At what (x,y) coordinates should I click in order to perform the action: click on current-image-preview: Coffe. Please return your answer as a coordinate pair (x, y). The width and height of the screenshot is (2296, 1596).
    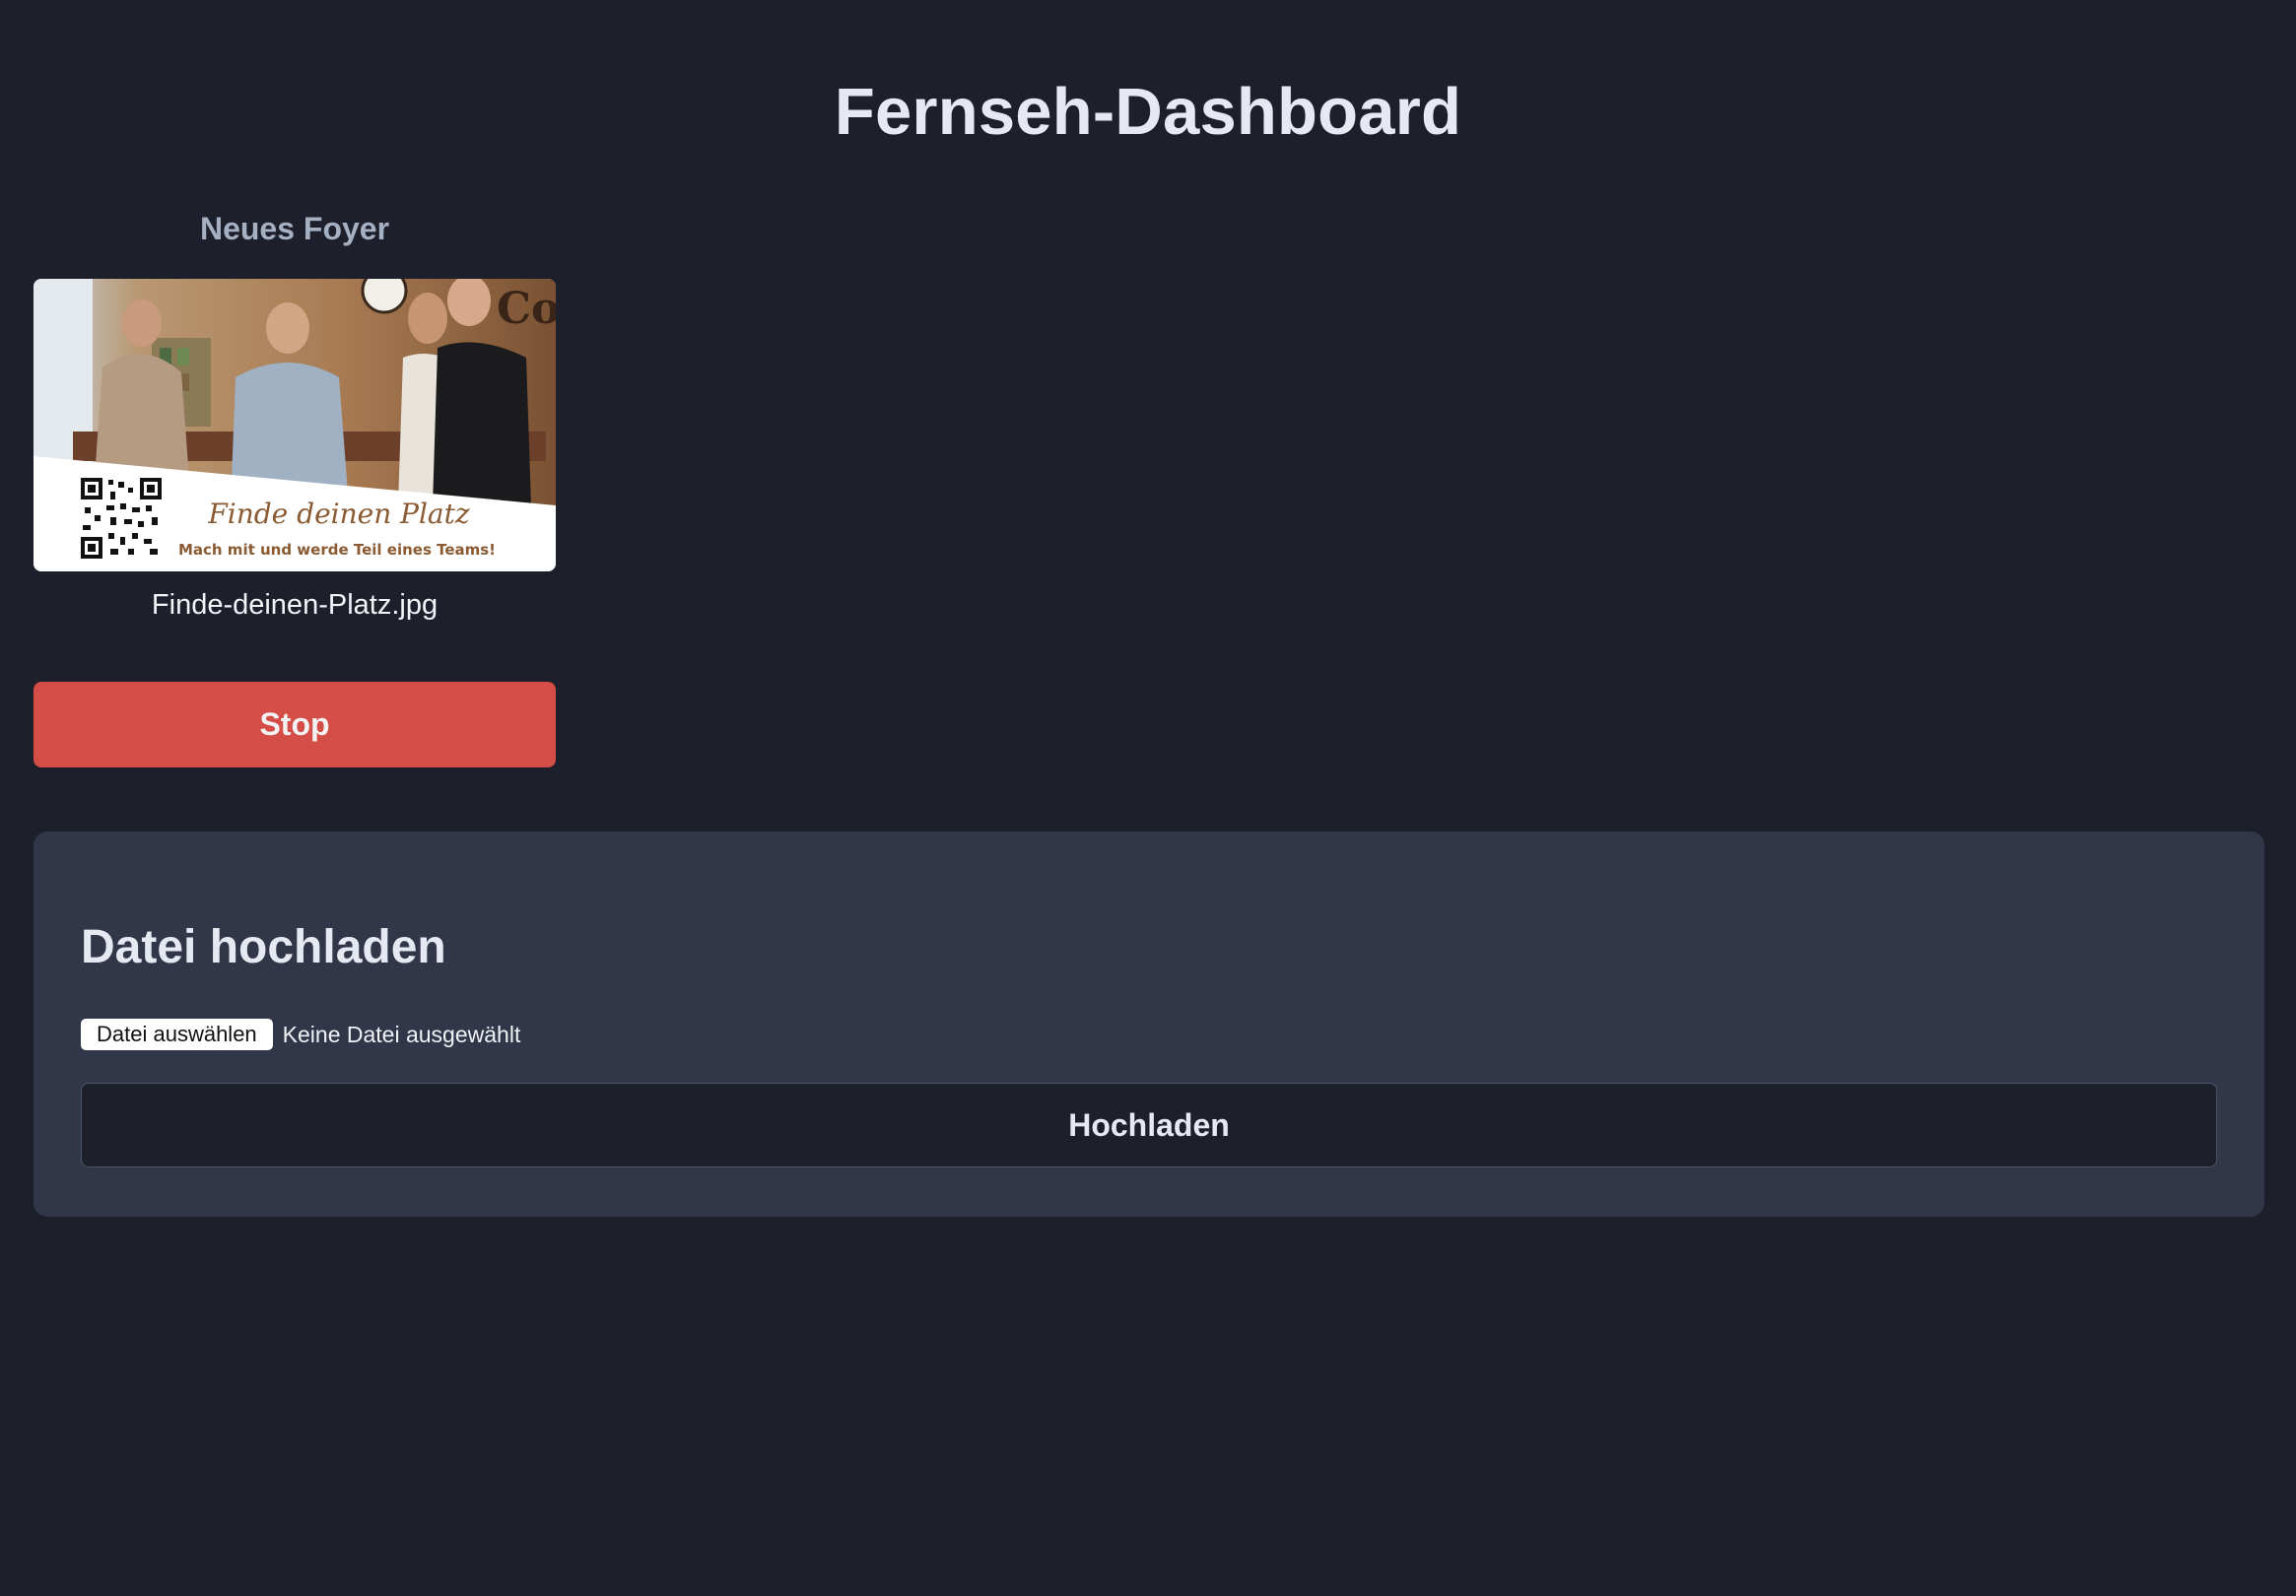
    Looking at the image, I should click on (295, 425).